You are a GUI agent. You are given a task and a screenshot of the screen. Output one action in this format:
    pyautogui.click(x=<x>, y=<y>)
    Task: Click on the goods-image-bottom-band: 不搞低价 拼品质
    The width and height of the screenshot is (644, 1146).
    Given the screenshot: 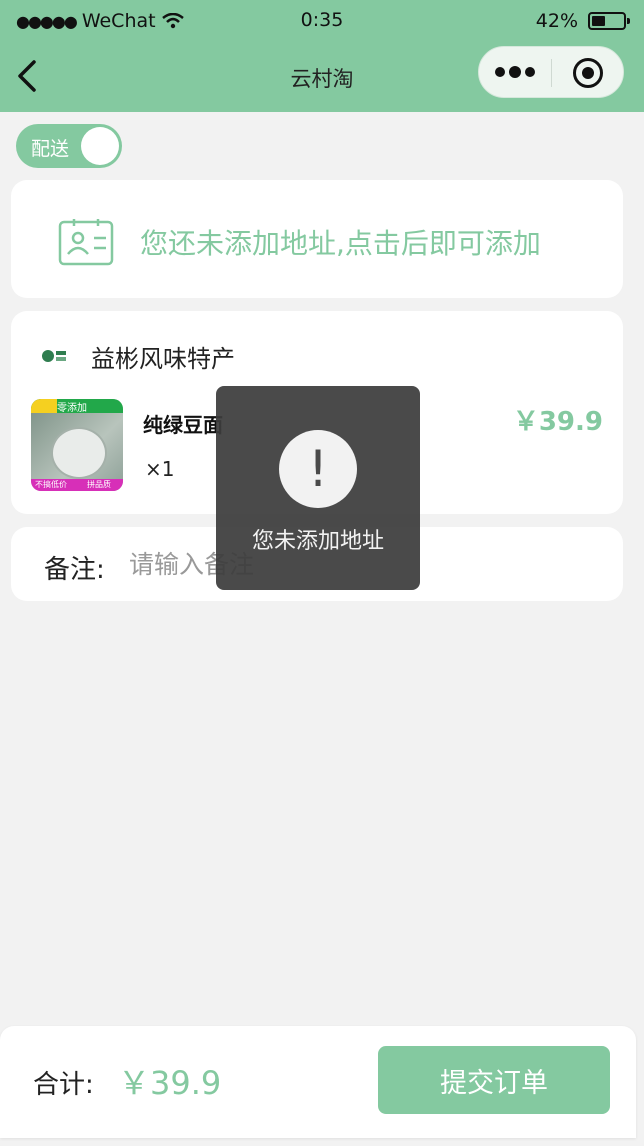 What is the action you would take?
    pyautogui.click(x=77, y=485)
    